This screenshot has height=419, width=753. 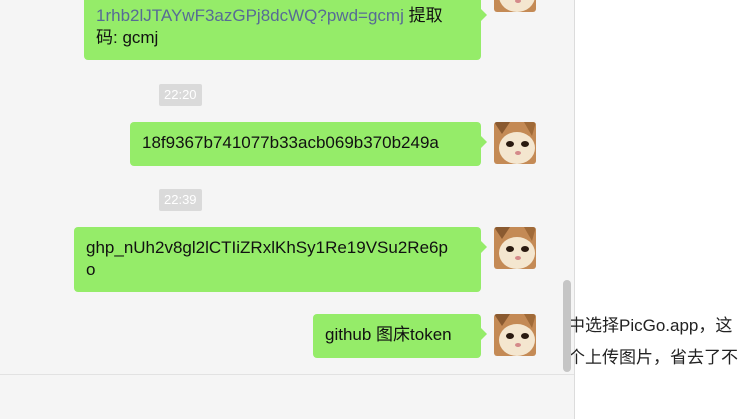 What do you see at coordinates (388, 334) in the screenshot?
I see `message-text: github 图床token` at bounding box center [388, 334].